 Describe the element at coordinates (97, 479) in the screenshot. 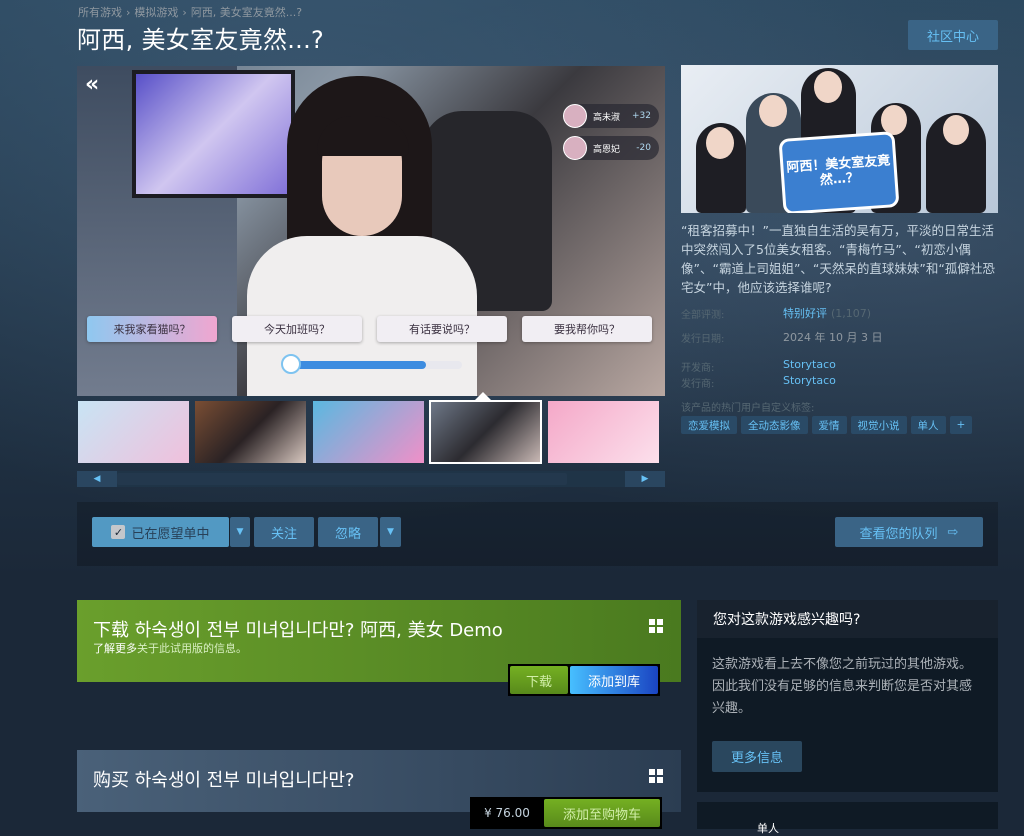

I see `scroll-left-icon: ◀` at that location.